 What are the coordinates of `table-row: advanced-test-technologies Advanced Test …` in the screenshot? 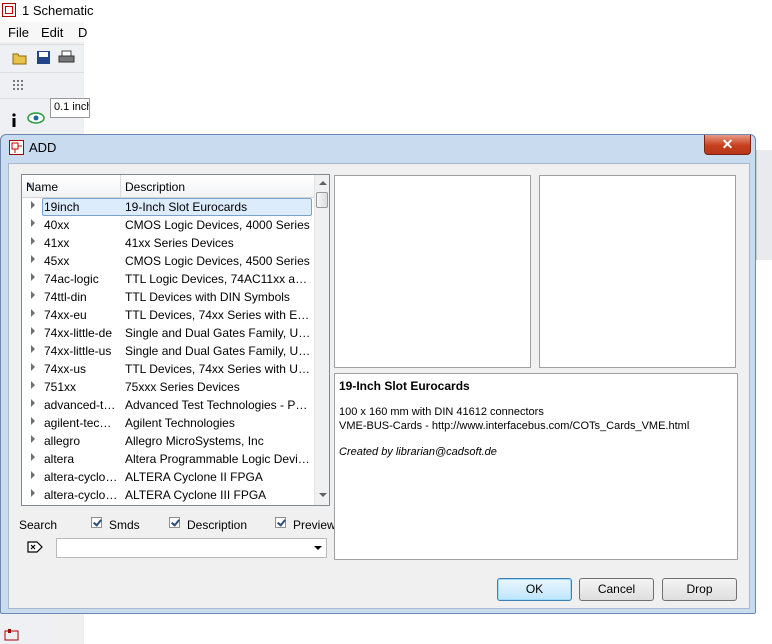 It's located at (168, 405).